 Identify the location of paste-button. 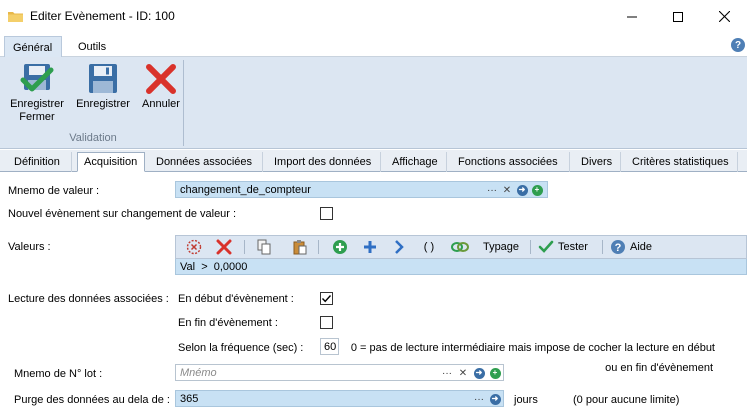
(300, 247).